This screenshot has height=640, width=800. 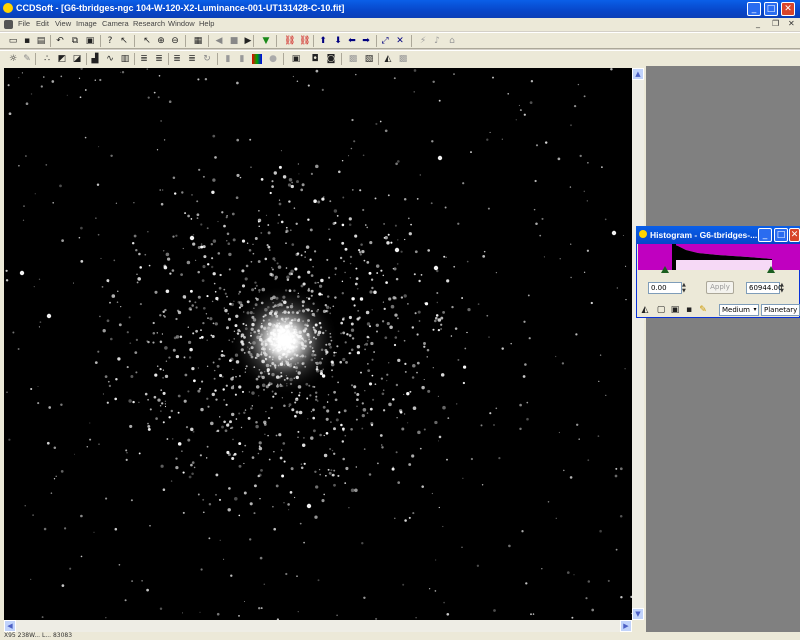 What do you see at coordinates (353, 59) in the screenshot?
I see `overlay-icon: ▩` at bounding box center [353, 59].